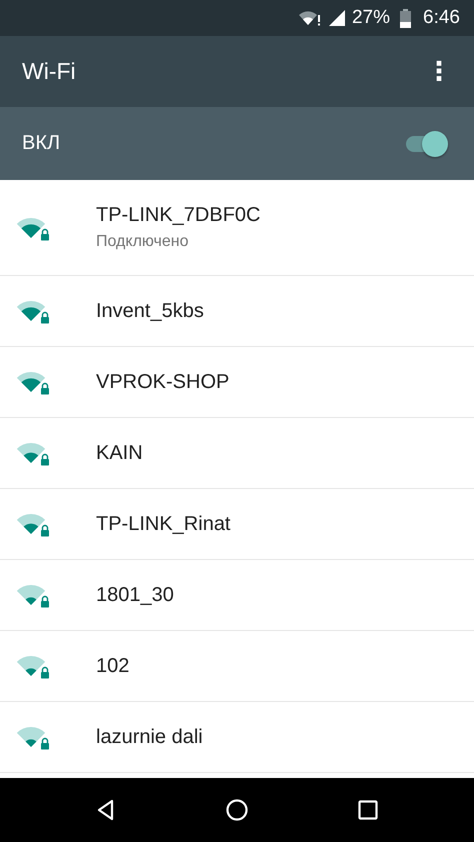 This screenshot has height=842, width=474. What do you see at coordinates (237, 524) in the screenshot?
I see `network-item: TP-LINK_Rinat` at bounding box center [237, 524].